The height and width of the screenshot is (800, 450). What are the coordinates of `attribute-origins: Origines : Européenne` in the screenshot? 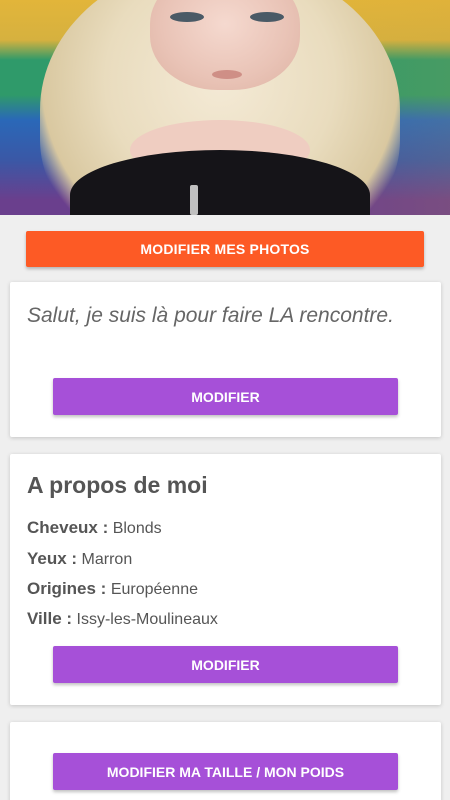 It's located at (112, 589).